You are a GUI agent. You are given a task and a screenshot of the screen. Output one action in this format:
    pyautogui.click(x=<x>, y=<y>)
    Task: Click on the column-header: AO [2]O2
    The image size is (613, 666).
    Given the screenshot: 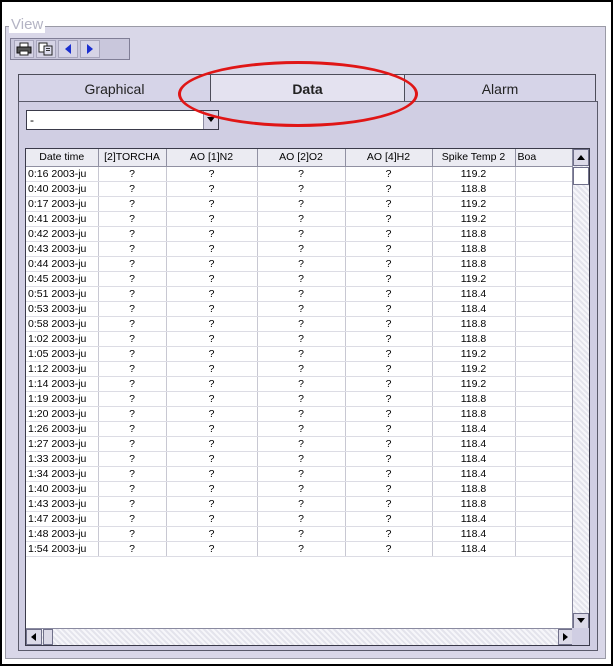 What is the action you would take?
    pyautogui.click(x=301, y=158)
    